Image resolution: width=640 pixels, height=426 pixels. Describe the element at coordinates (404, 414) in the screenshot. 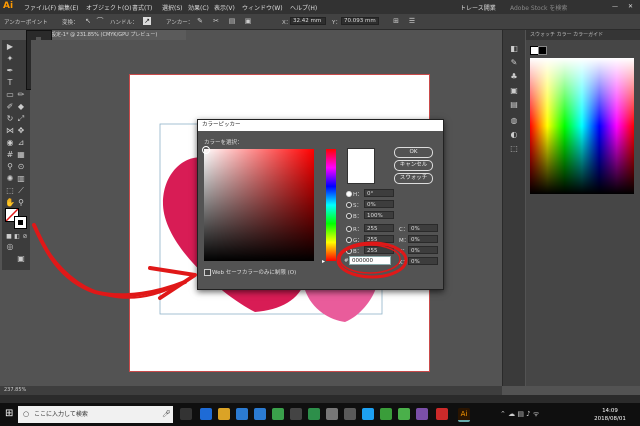

I see `line-icon` at that location.